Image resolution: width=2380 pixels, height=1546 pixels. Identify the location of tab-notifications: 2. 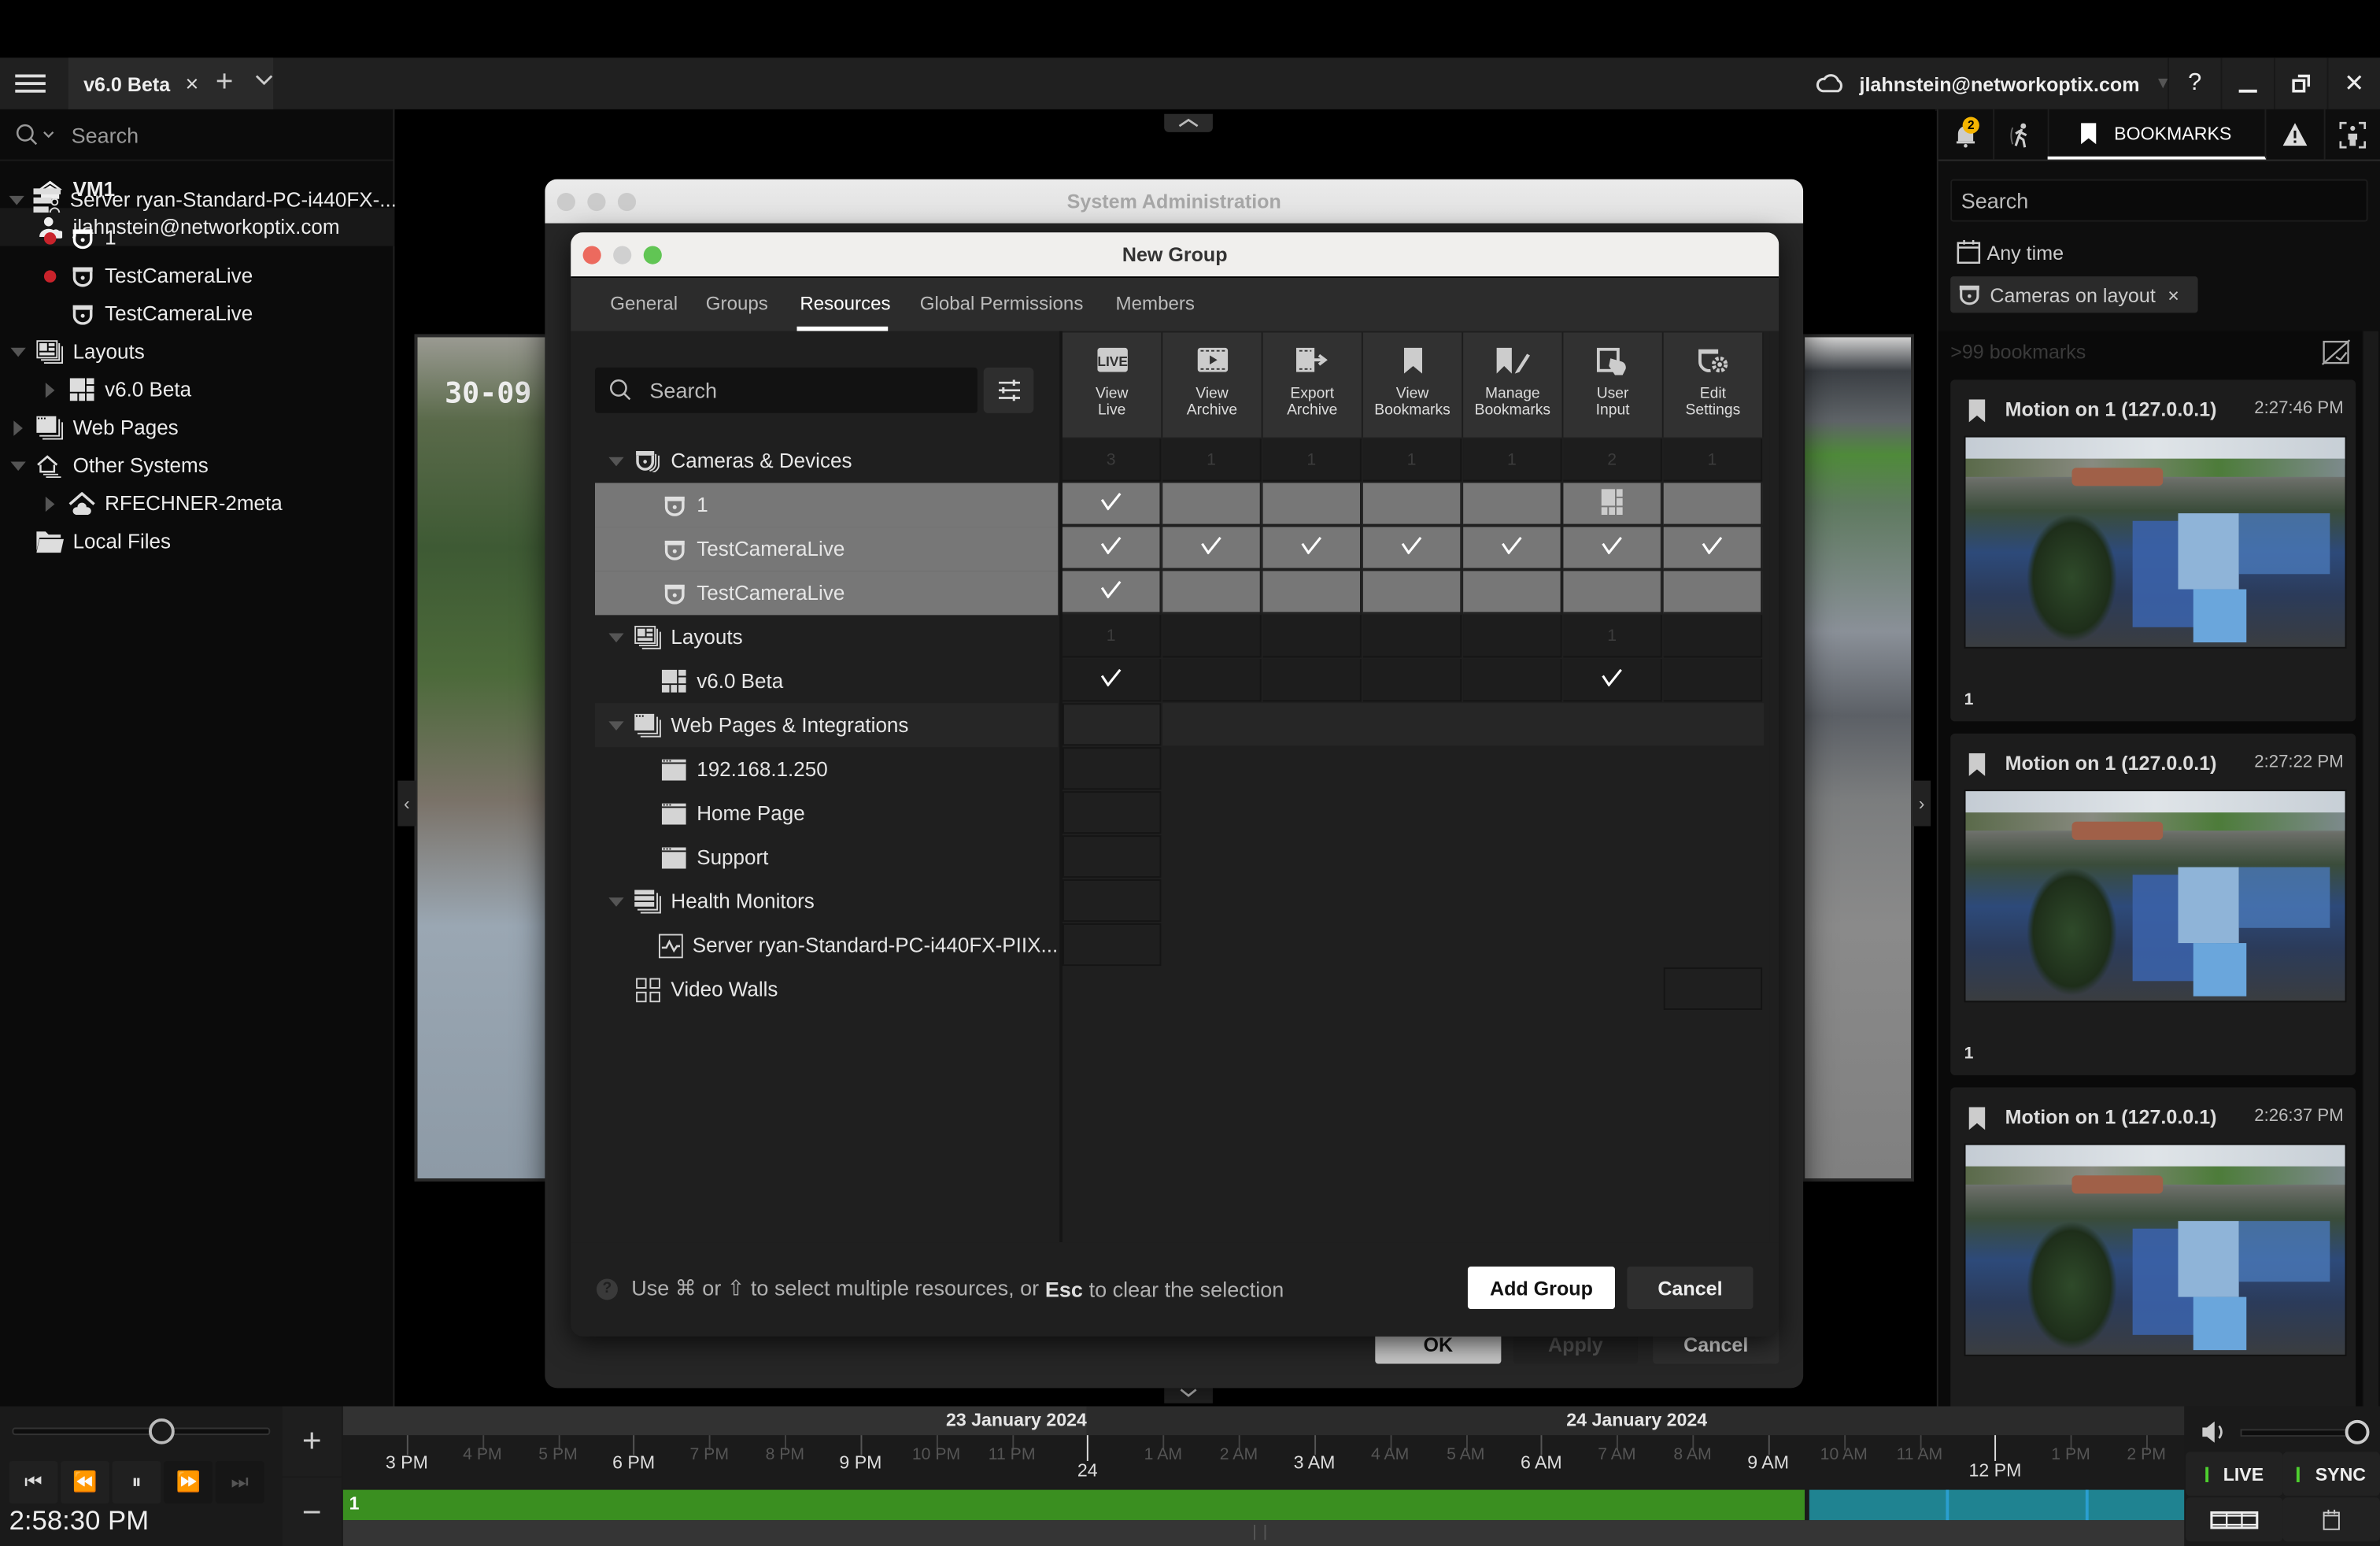
(1966, 135).